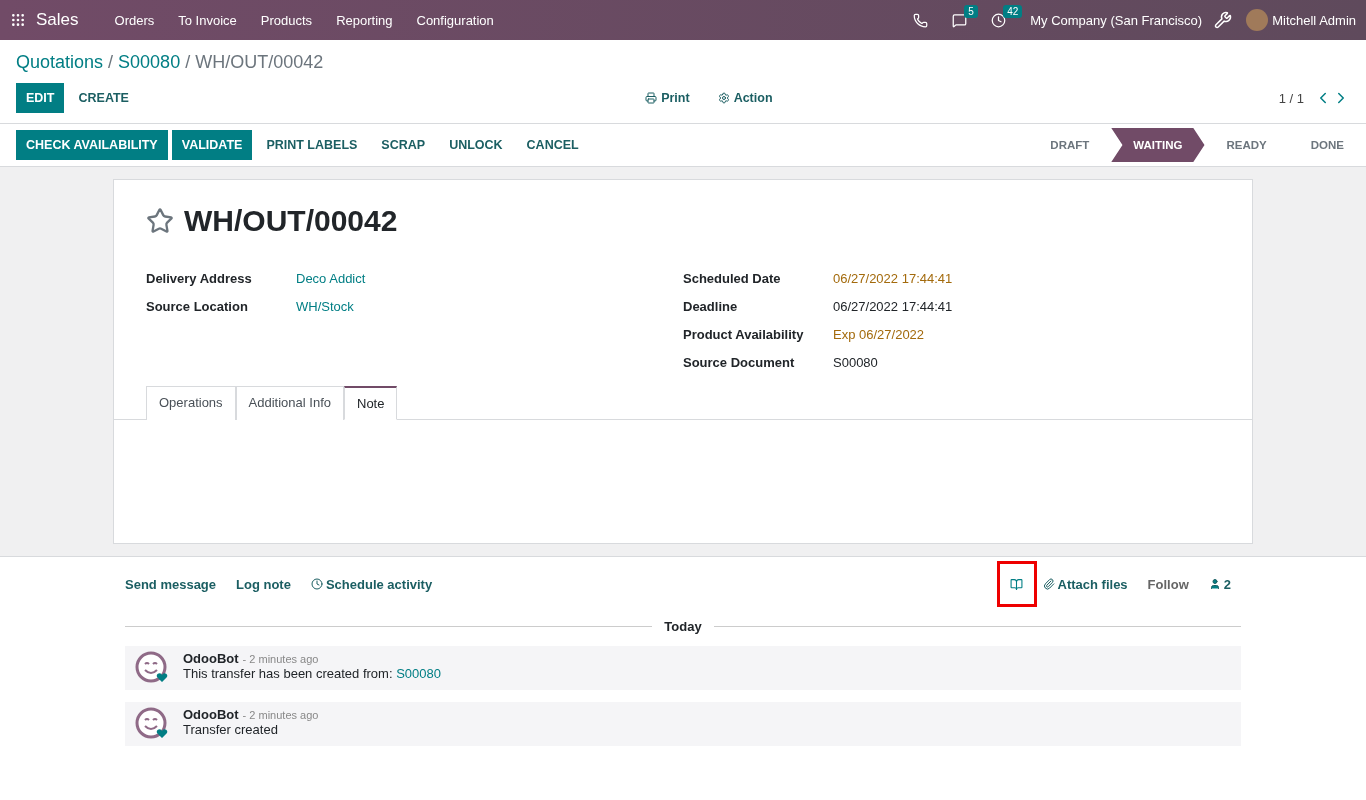 This screenshot has width=1366, height=800. Describe the element at coordinates (92, 145) in the screenshot. I see `status-button: CHECK AVAILABILITY` at that location.